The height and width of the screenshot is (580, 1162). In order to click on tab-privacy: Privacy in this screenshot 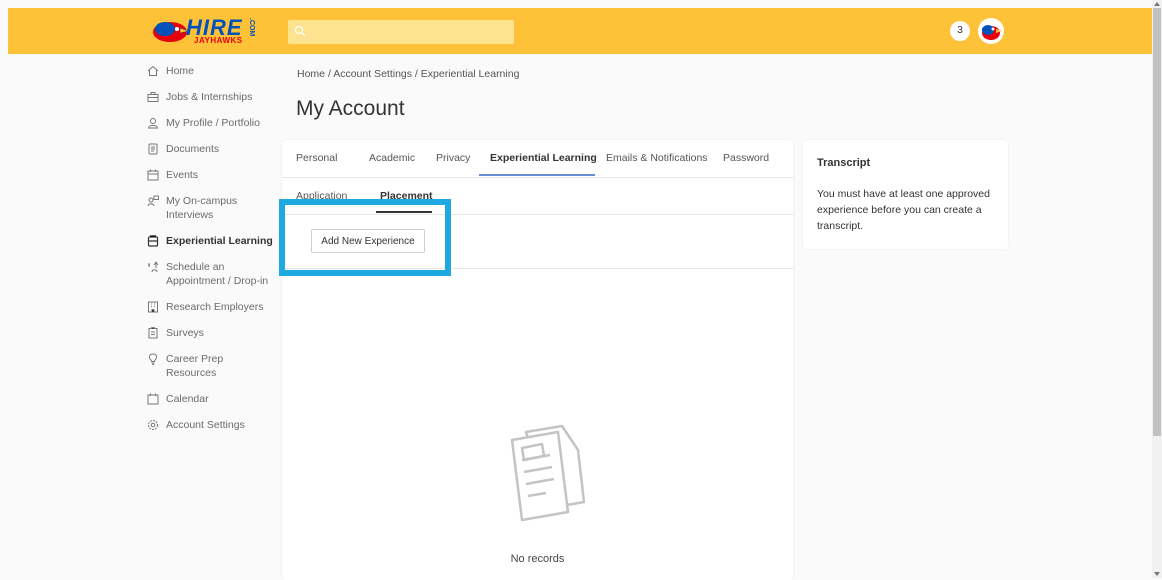, I will do `click(453, 158)`.